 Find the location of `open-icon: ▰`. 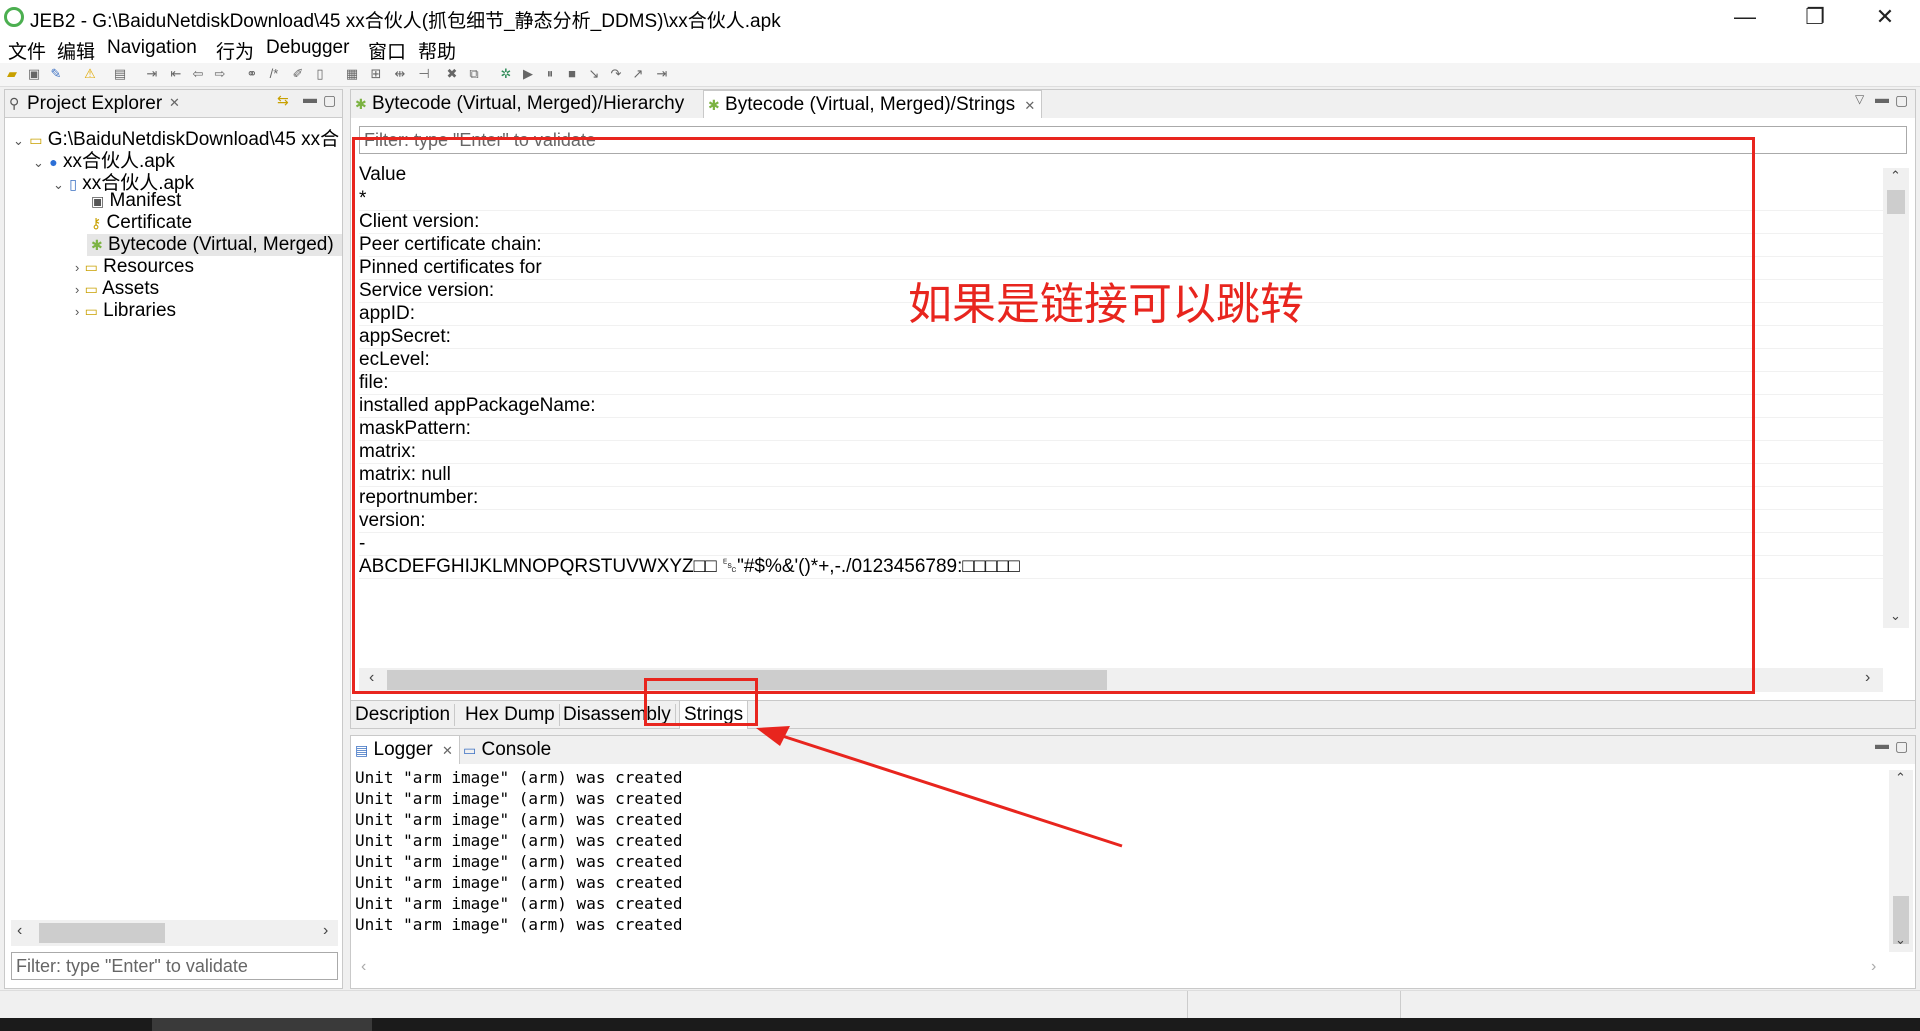

open-icon: ▰ is located at coordinates (12, 74).